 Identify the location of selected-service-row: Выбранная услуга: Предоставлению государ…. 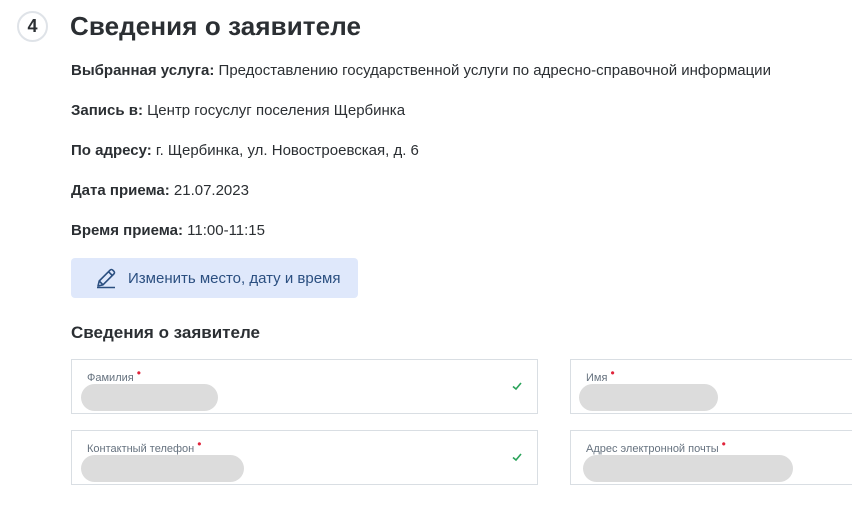
(421, 71).